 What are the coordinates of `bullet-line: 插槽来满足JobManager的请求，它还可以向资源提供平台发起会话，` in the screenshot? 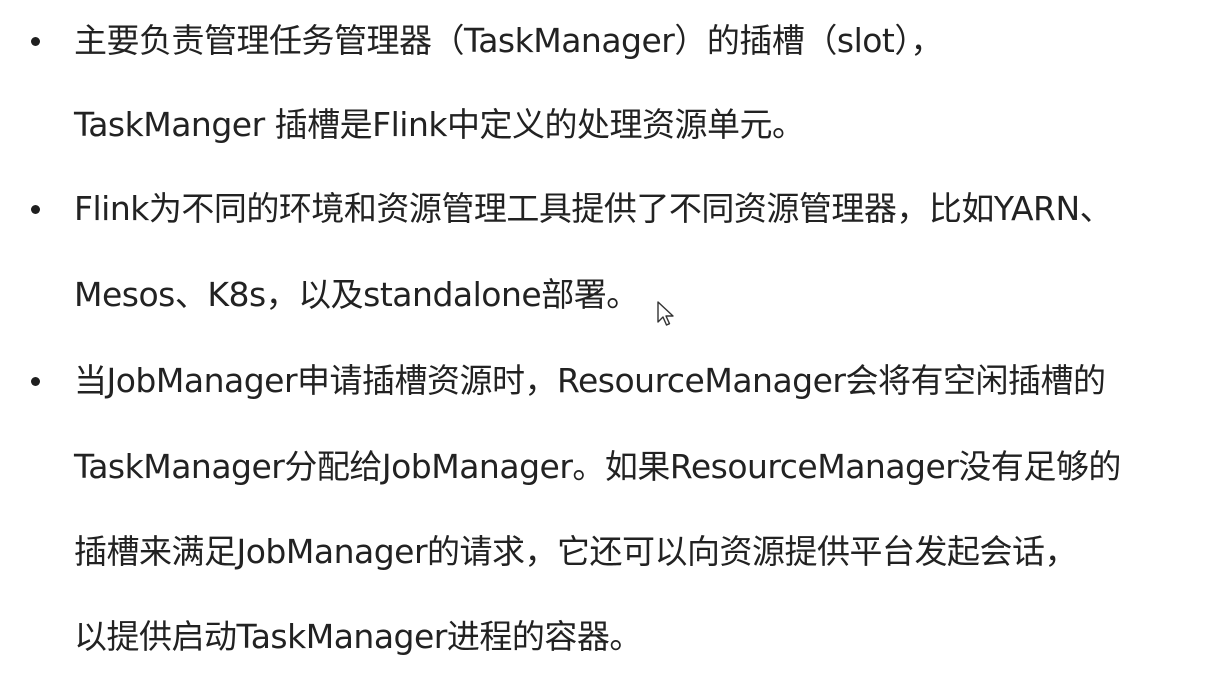 It's located at (576, 551).